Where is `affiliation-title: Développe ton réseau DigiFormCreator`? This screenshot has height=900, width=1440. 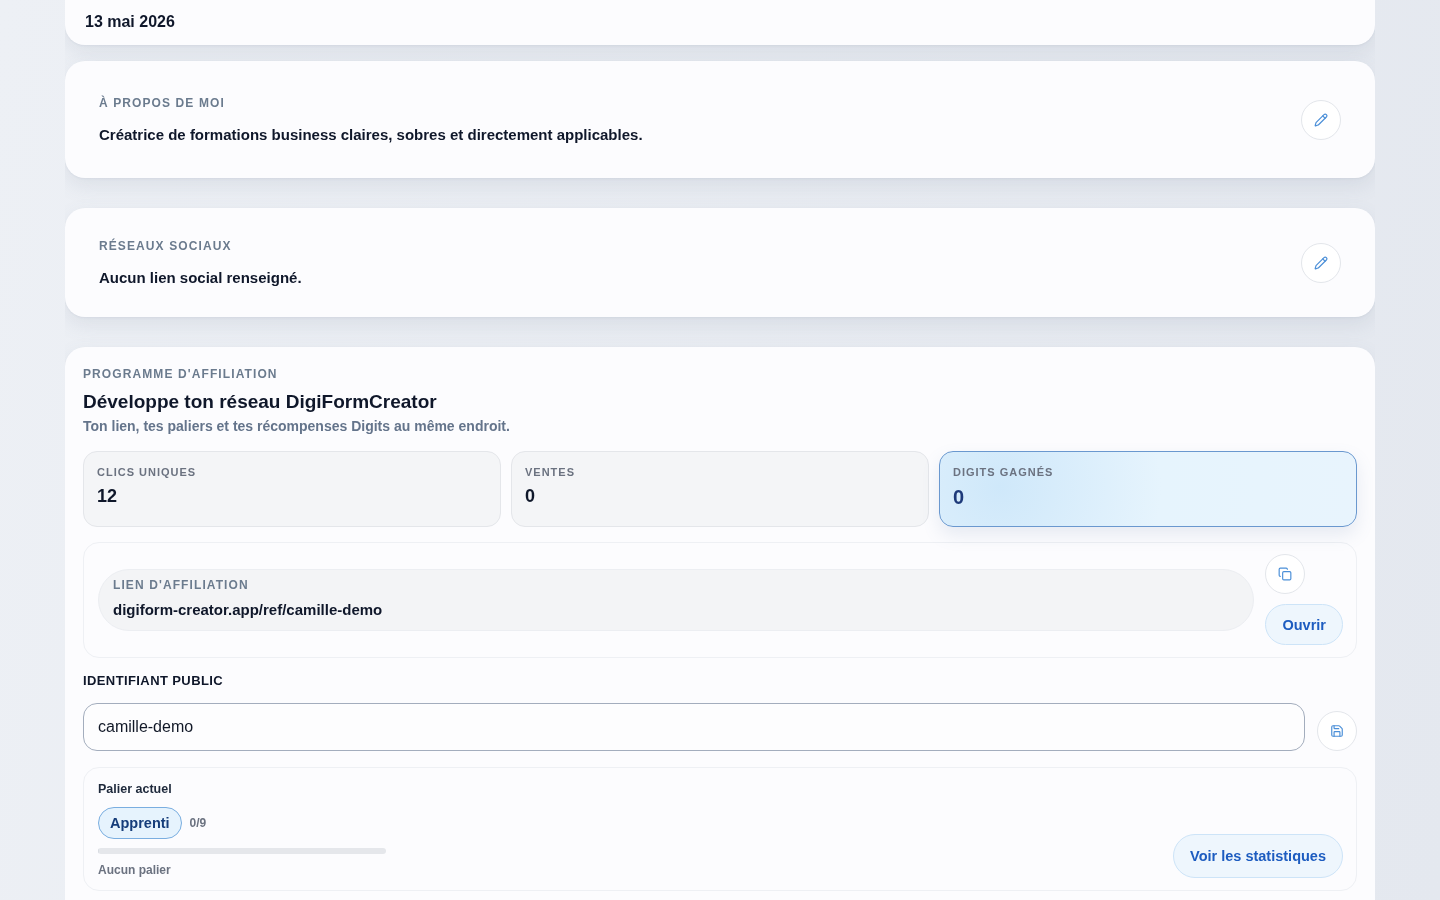 affiliation-title: Développe ton réseau DigiFormCreator is located at coordinates (260, 402).